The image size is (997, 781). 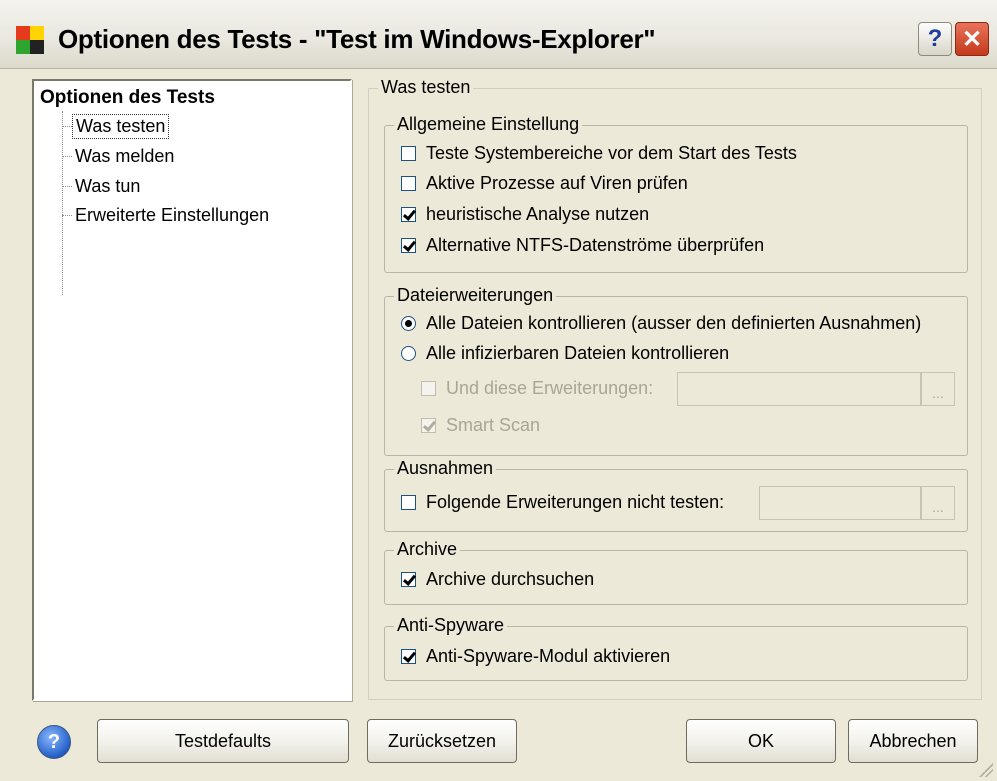 What do you see at coordinates (408, 656) in the screenshot?
I see `option-antispyware-module-checkbox` at bounding box center [408, 656].